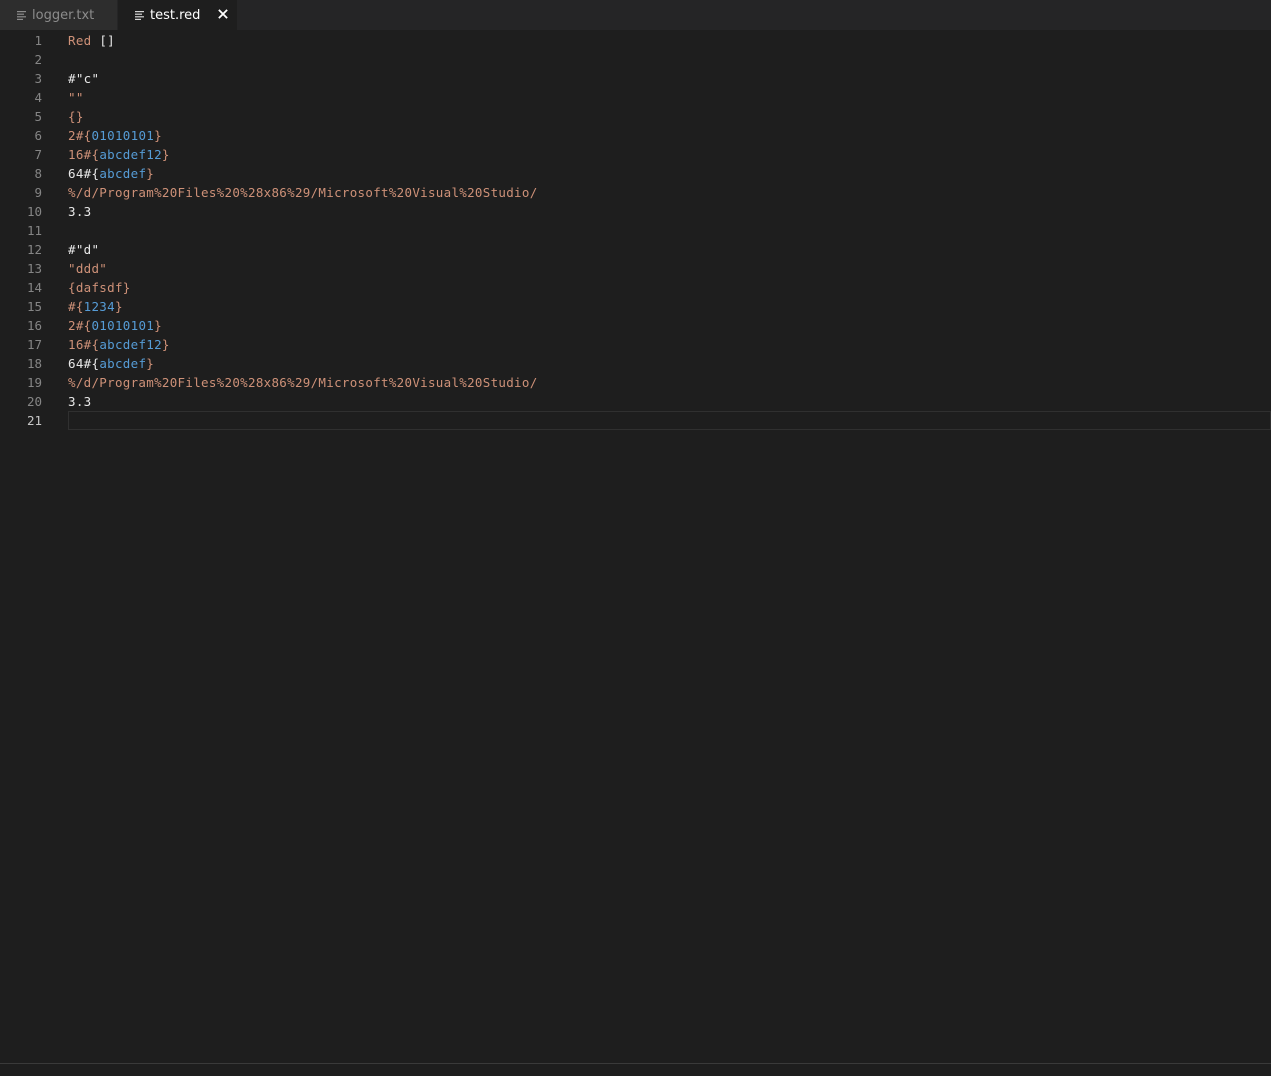 The width and height of the screenshot is (1271, 1076). Describe the element at coordinates (34, 325) in the screenshot. I see `line-number: 16` at that location.